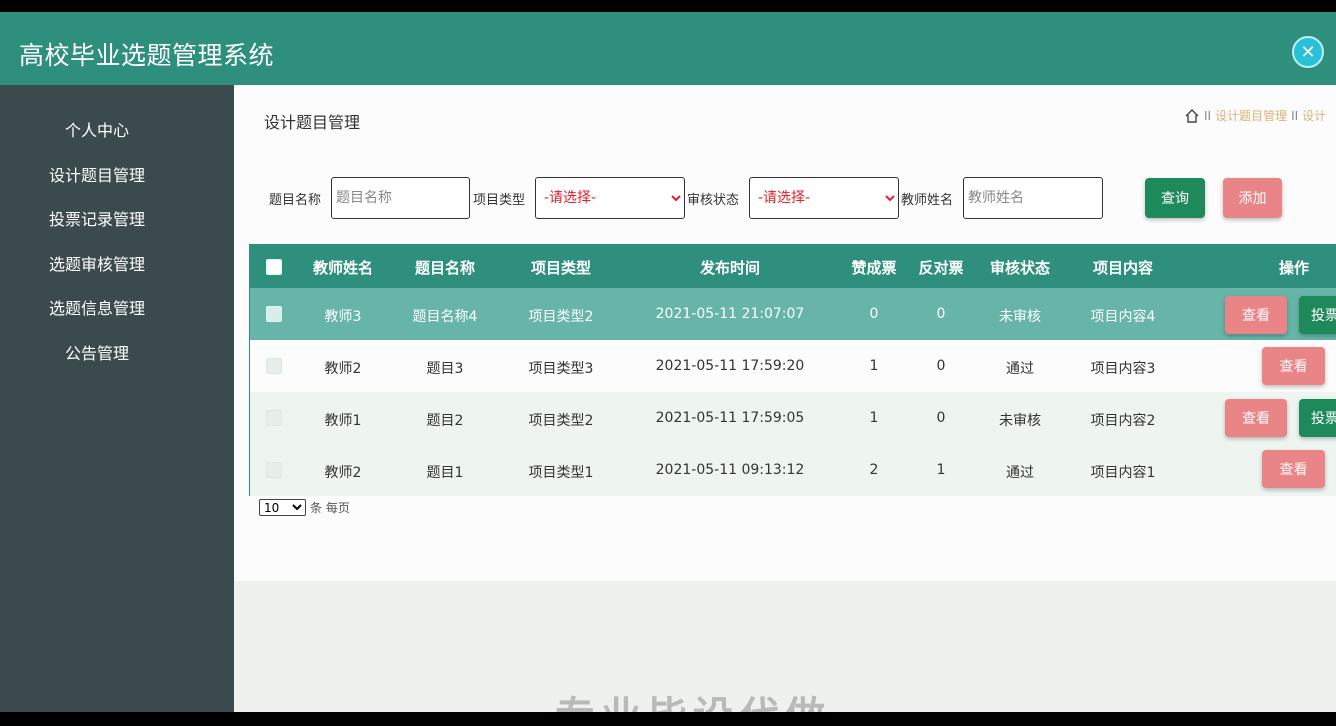 The width and height of the screenshot is (1336, 726). Describe the element at coordinates (668, 48) in the screenshot. I see `top-bar: 高校毕业选题管理系统 ✕` at that location.